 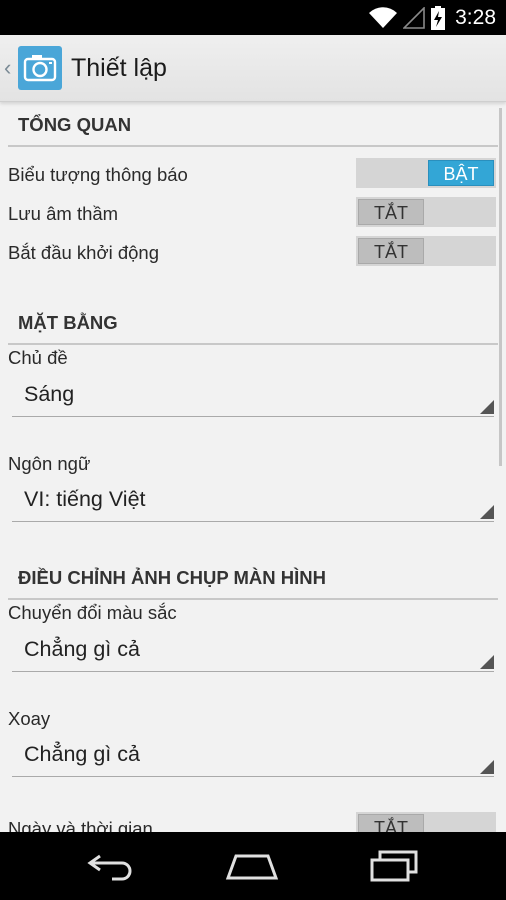 What do you see at coordinates (253, 580) in the screenshot?
I see `section-header-screenshot: ĐIỀU CHỈNH ẢNH CHỤP MÀN HÌNH` at bounding box center [253, 580].